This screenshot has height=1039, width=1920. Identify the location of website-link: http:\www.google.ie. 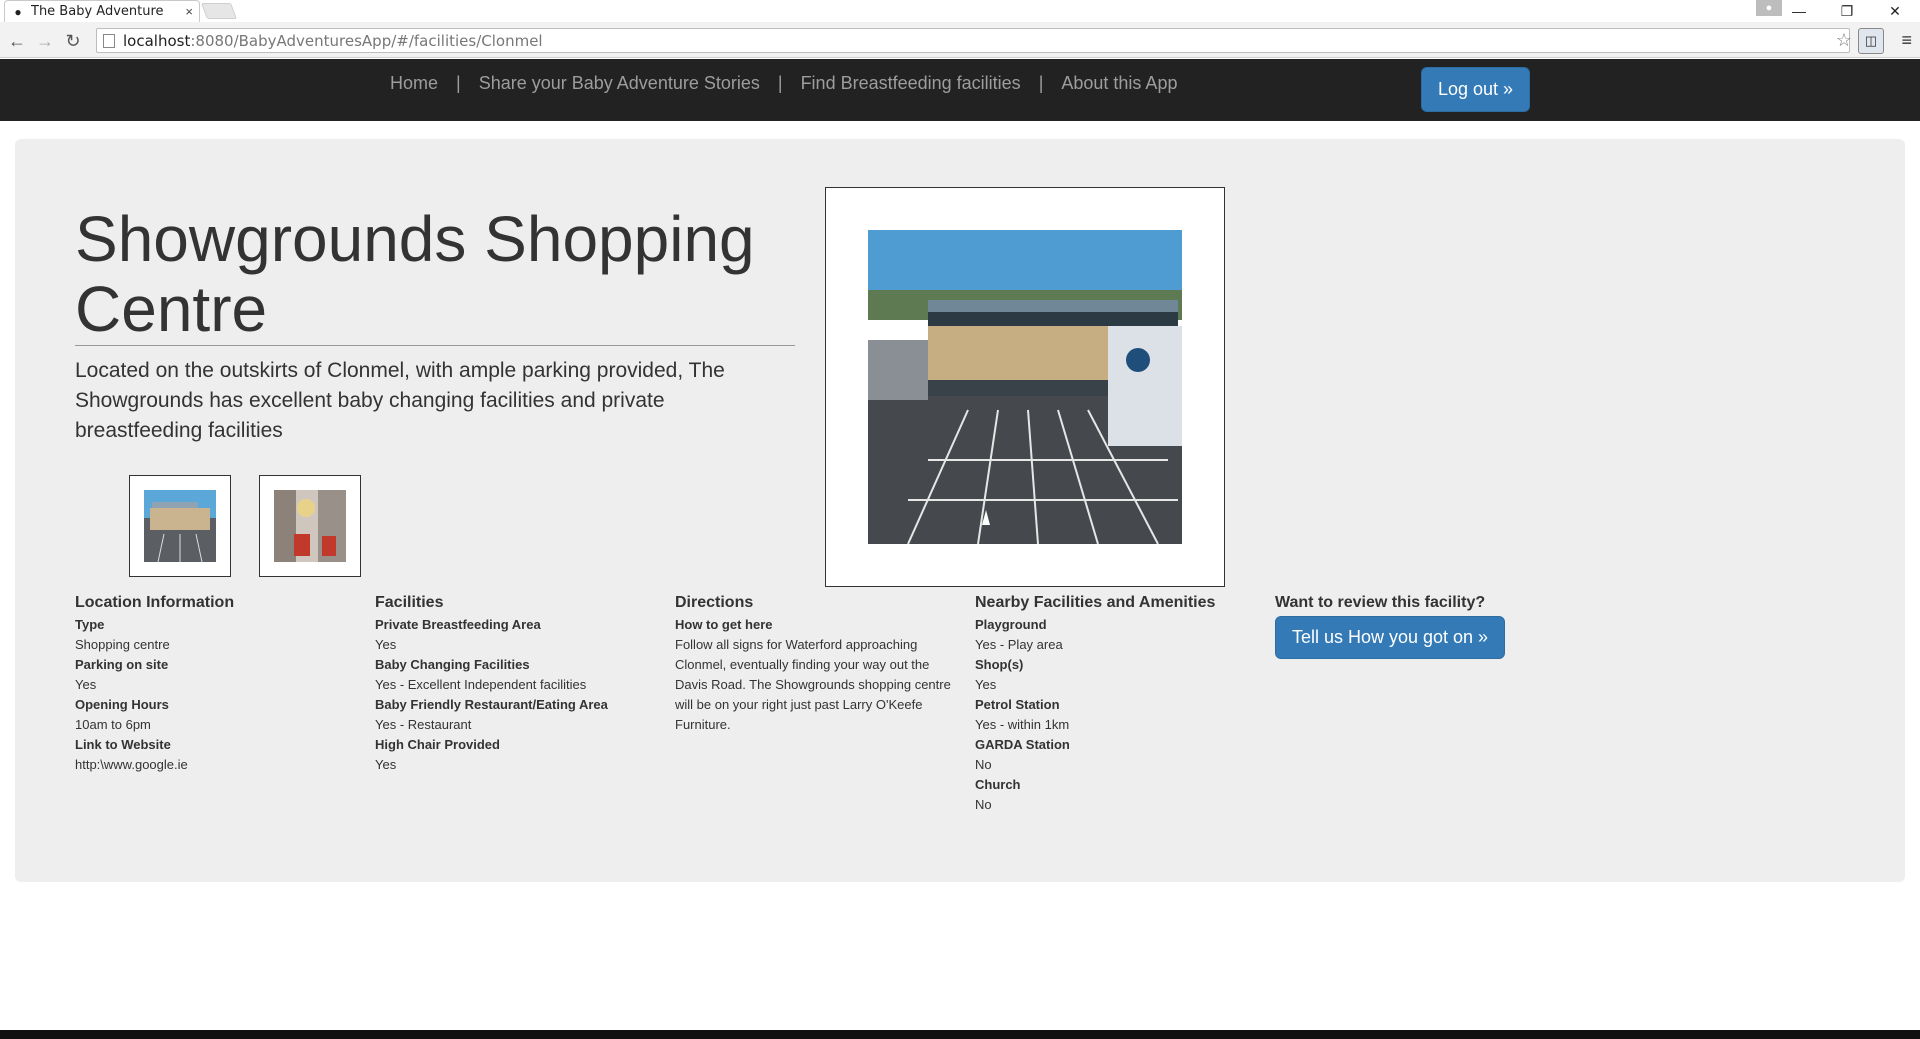
(220, 765).